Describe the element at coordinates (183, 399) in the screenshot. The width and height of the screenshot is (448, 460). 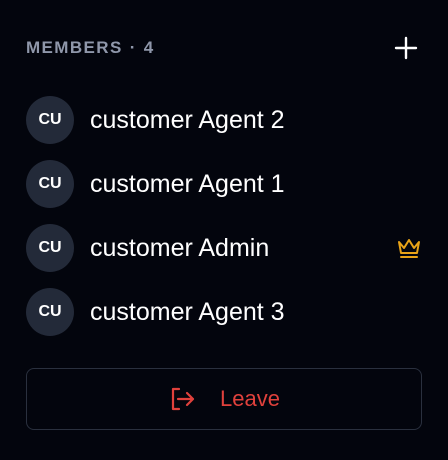
I see `exit-icon` at that location.